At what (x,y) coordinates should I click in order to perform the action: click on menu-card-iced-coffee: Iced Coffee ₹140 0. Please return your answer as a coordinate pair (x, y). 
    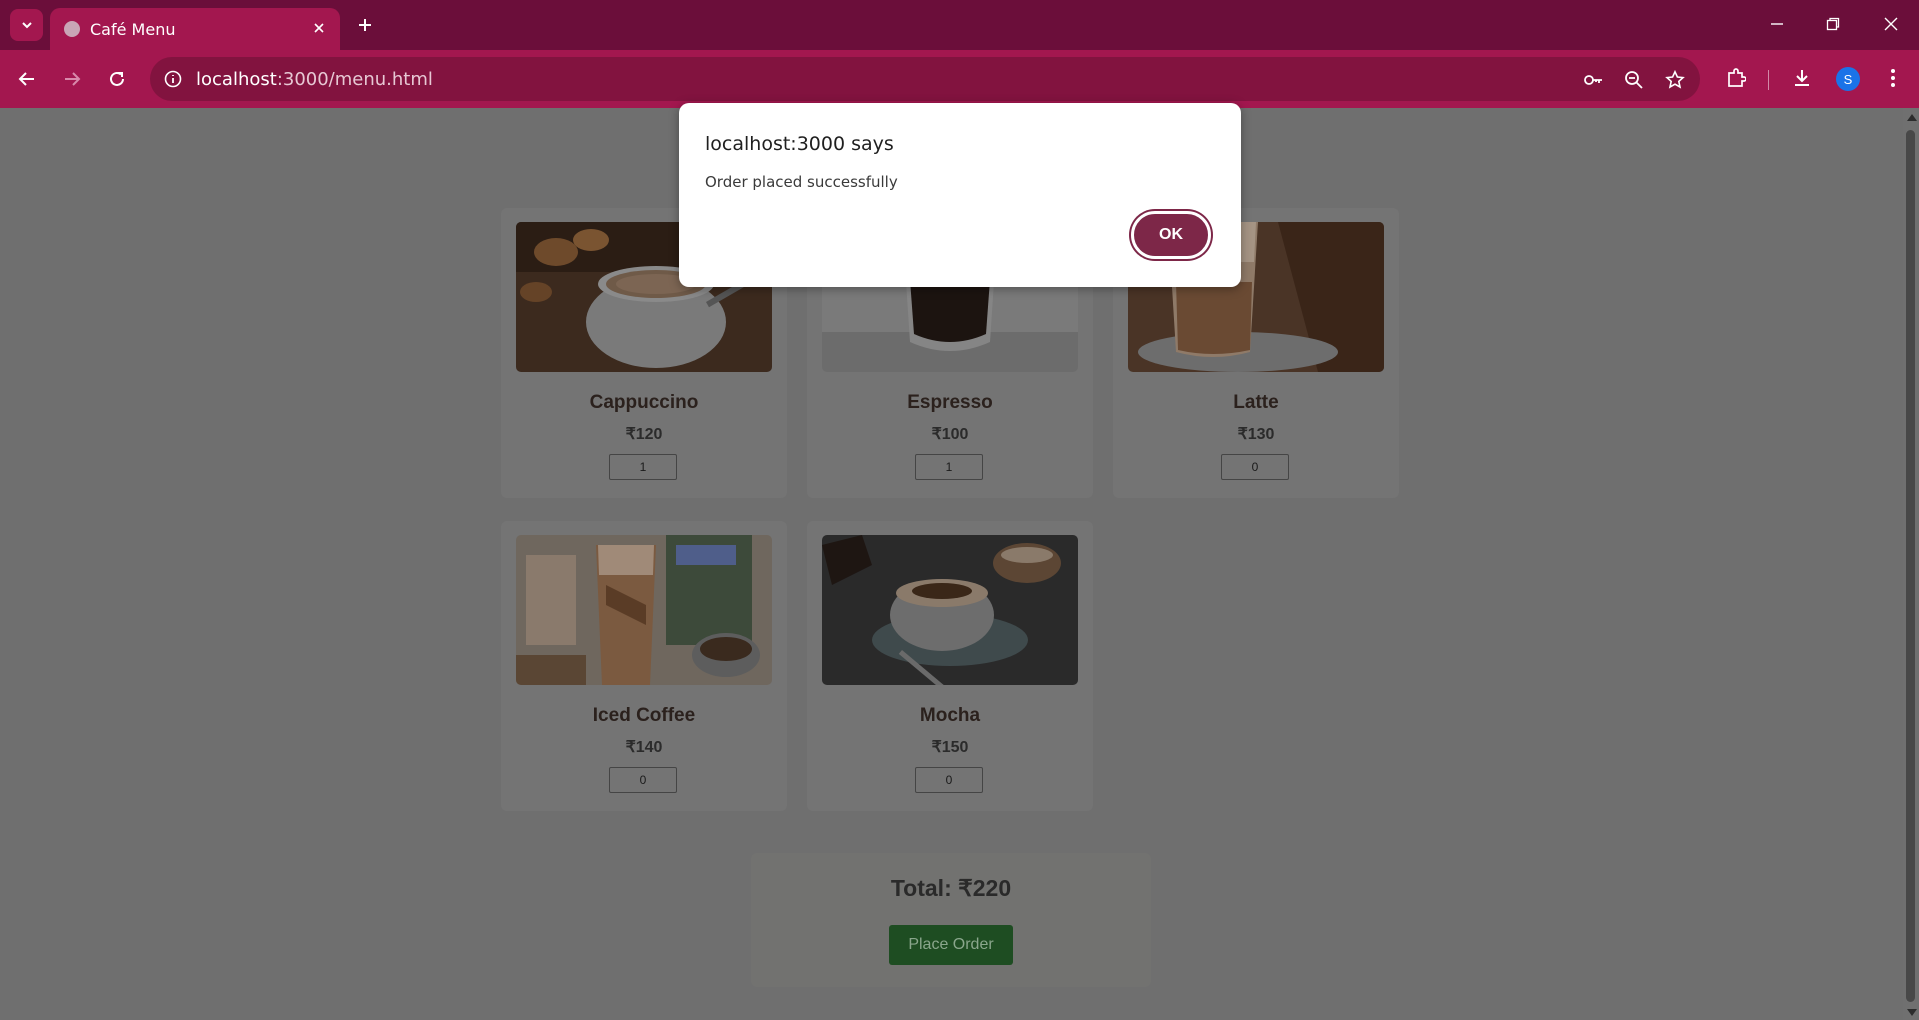
    Looking at the image, I should click on (644, 666).